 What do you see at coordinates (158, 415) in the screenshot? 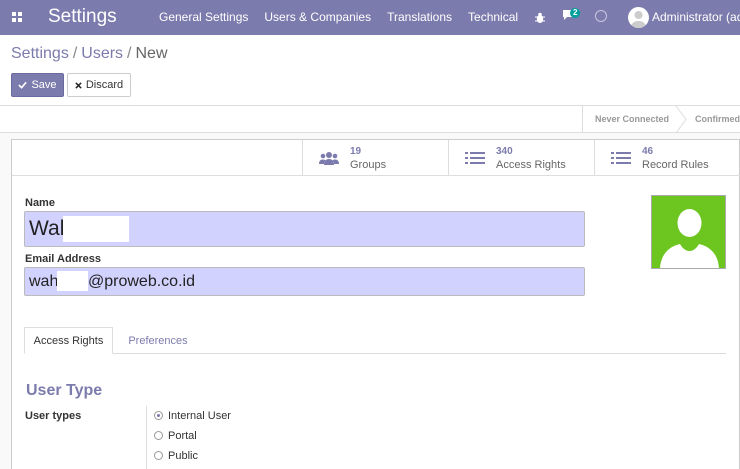
I see `radio-internal-user` at bounding box center [158, 415].